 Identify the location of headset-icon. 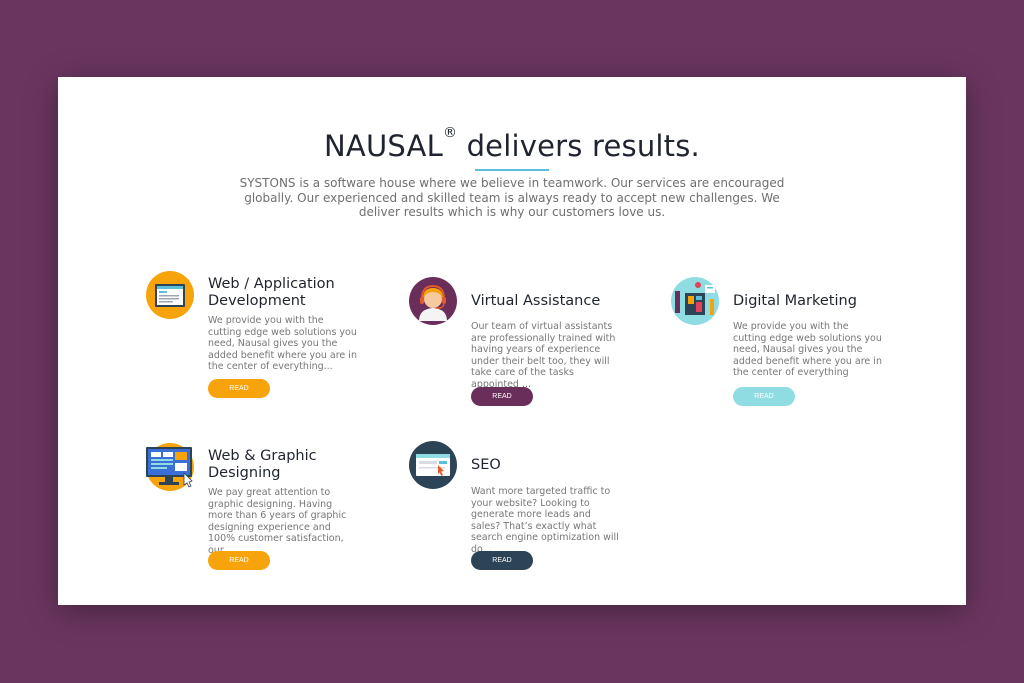
(433, 301).